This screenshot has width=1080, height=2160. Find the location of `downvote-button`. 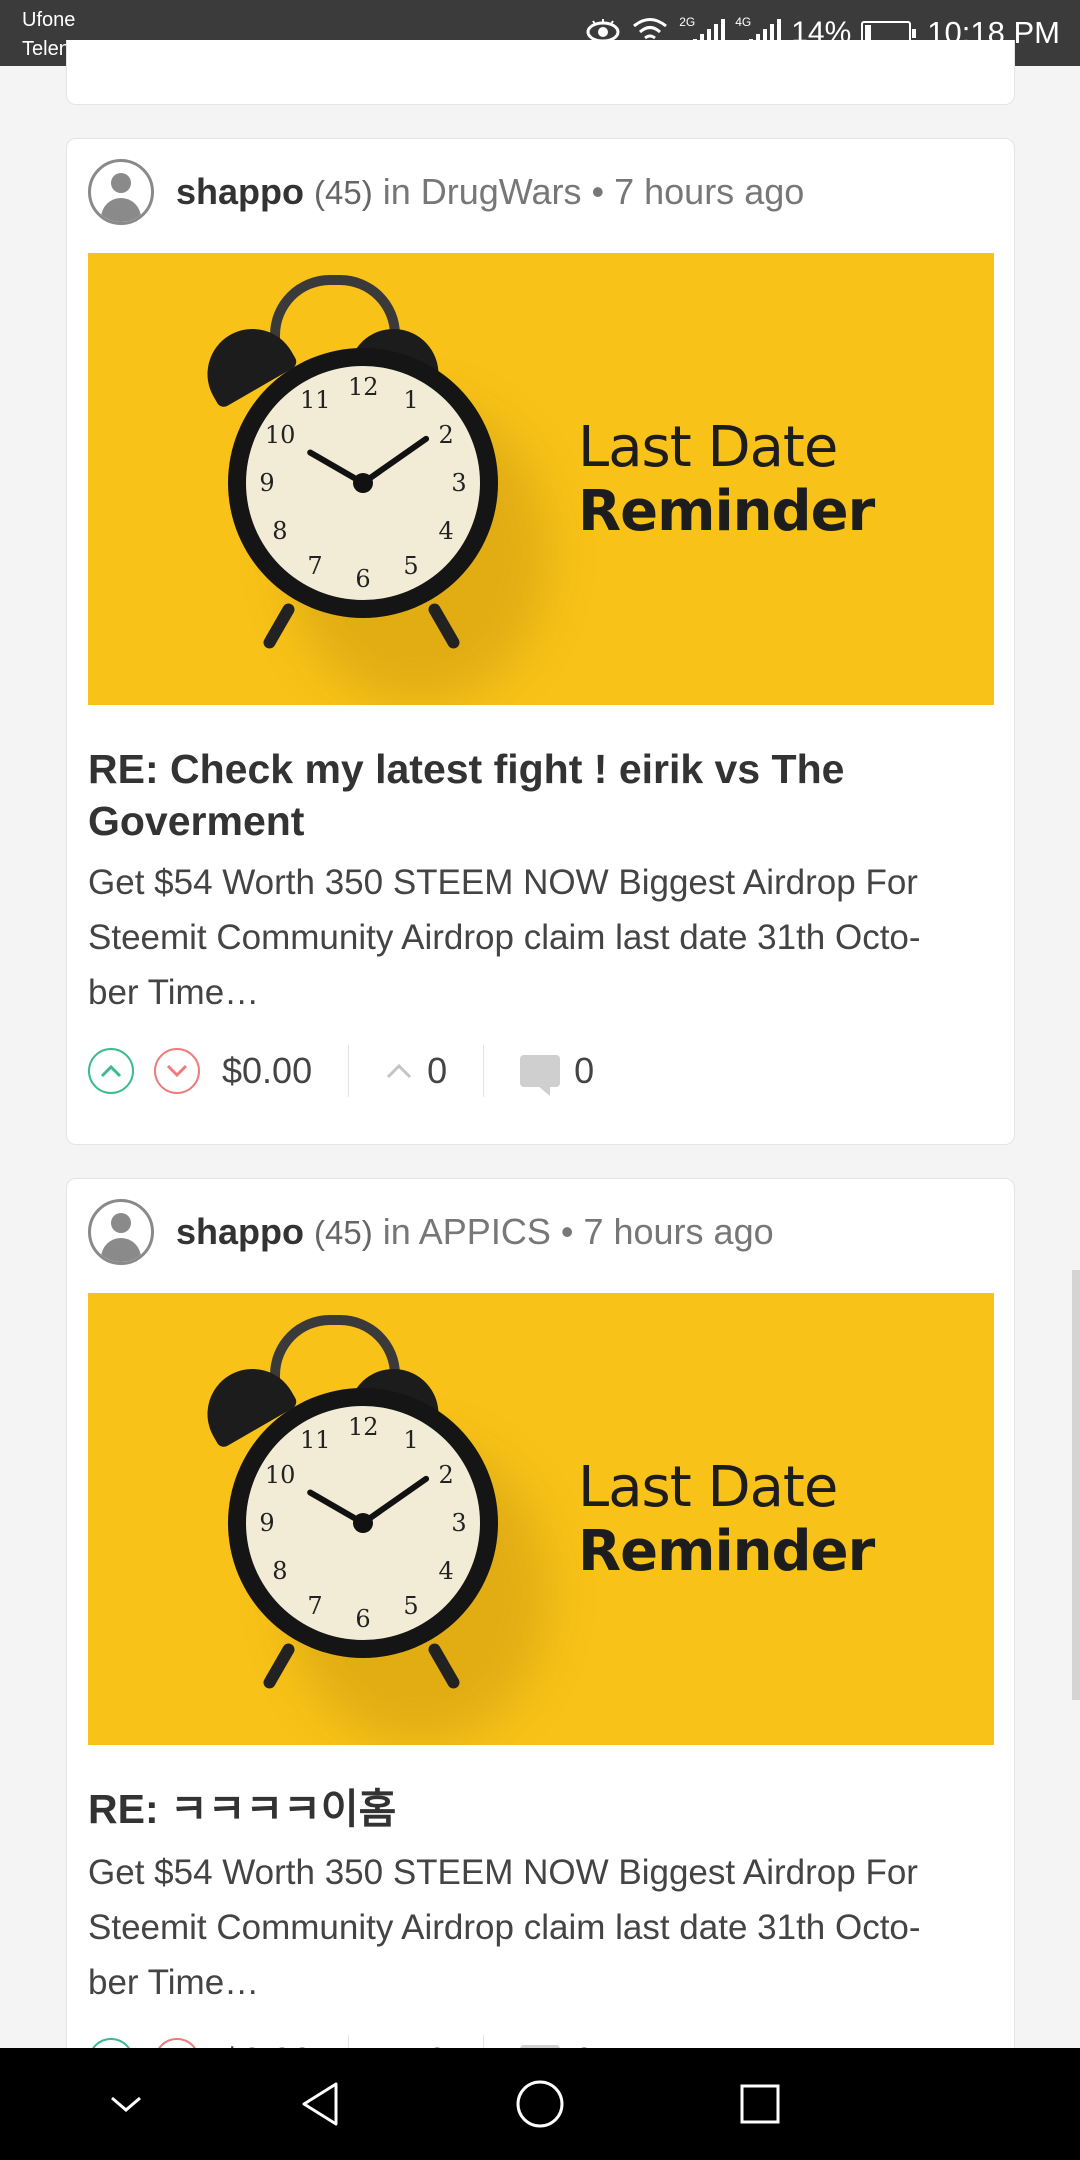

downvote-button is located at coordinates (177, 1071).